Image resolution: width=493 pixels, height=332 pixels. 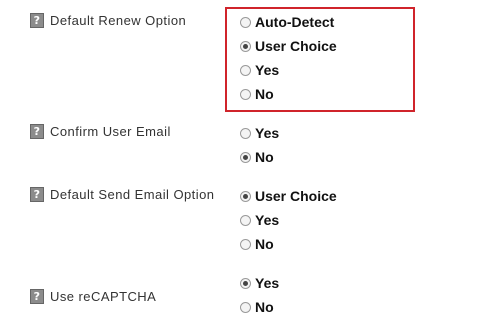 I want to click on radio-default-renew-no: No, so click(x=257, y=94).